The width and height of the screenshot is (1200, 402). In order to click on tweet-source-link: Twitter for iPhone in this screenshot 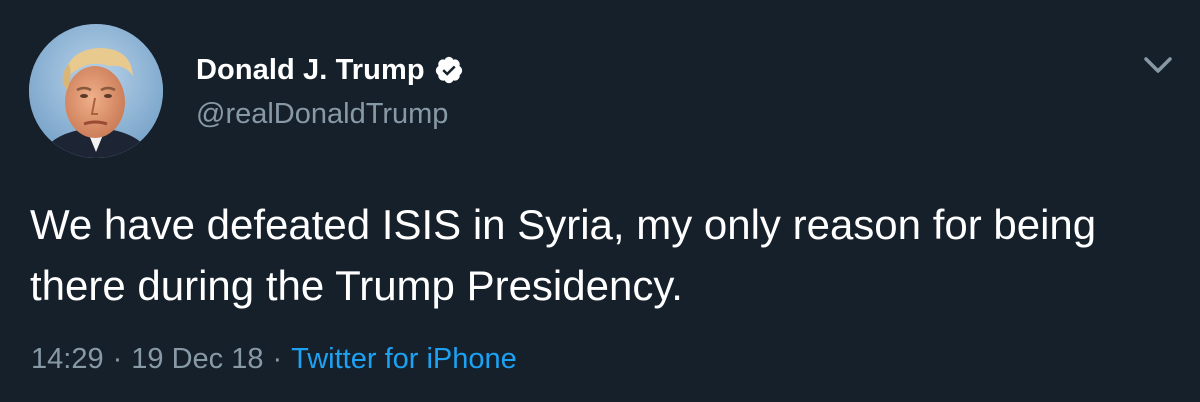, I will do `click(404, 359)`.